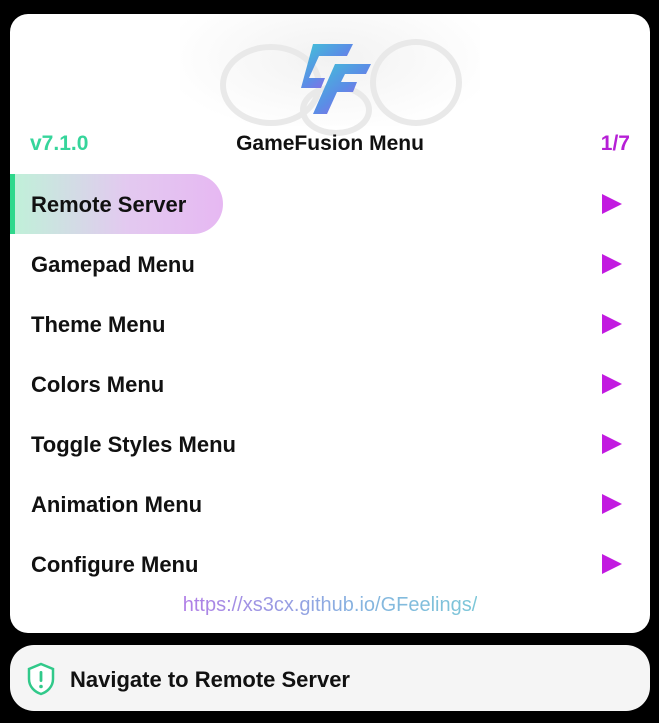 This screenshot has width=659, height=723. Describe the element at coordinates (133, 444) in the screenshot. I see `menu-item-label: Toggle Styles Menu` at that location.